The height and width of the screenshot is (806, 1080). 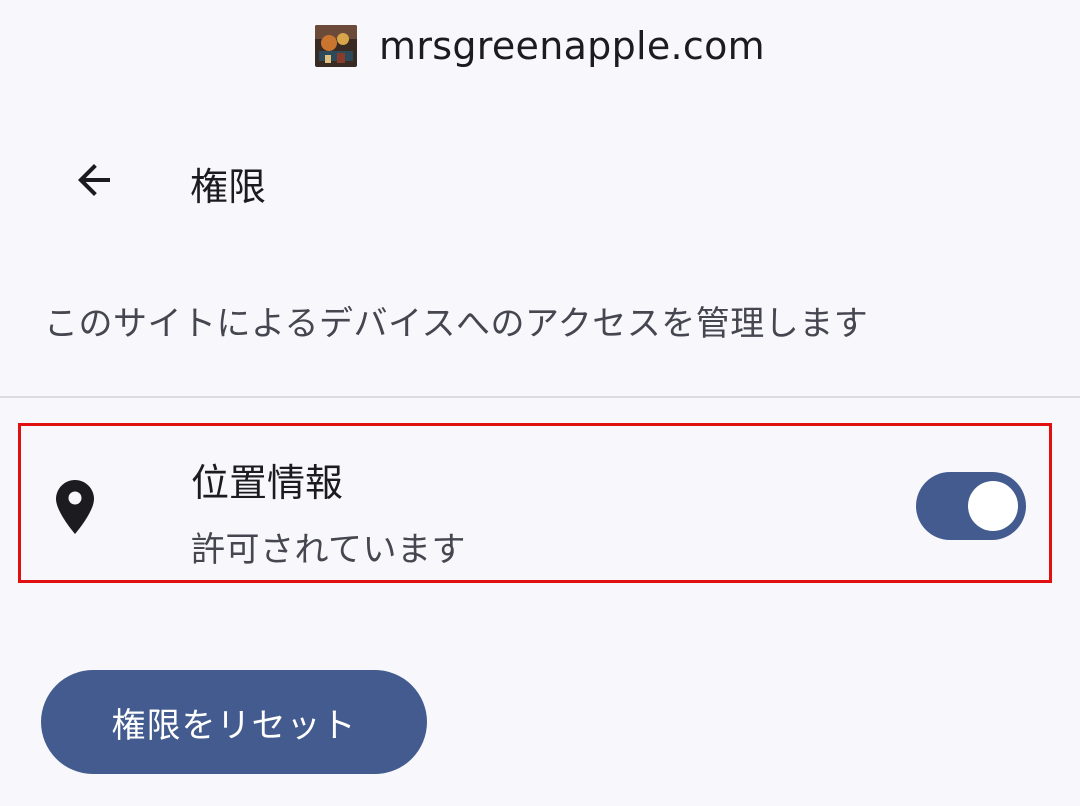 I want to click on permissions-description: このサイトによるデバイスへのアクセスを管理します, so click(x=456, y=324).